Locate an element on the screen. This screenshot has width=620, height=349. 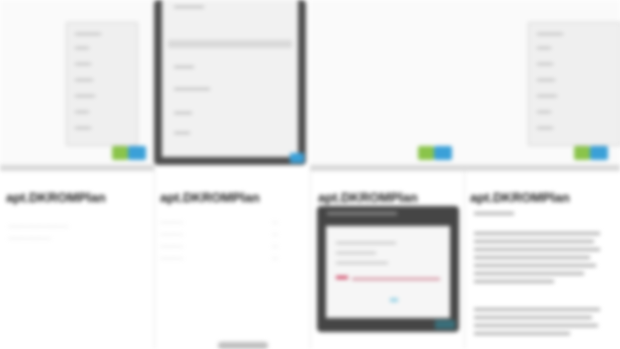
section-heading-4: apt.DKROMPlan is located at coordinates (520, 197).